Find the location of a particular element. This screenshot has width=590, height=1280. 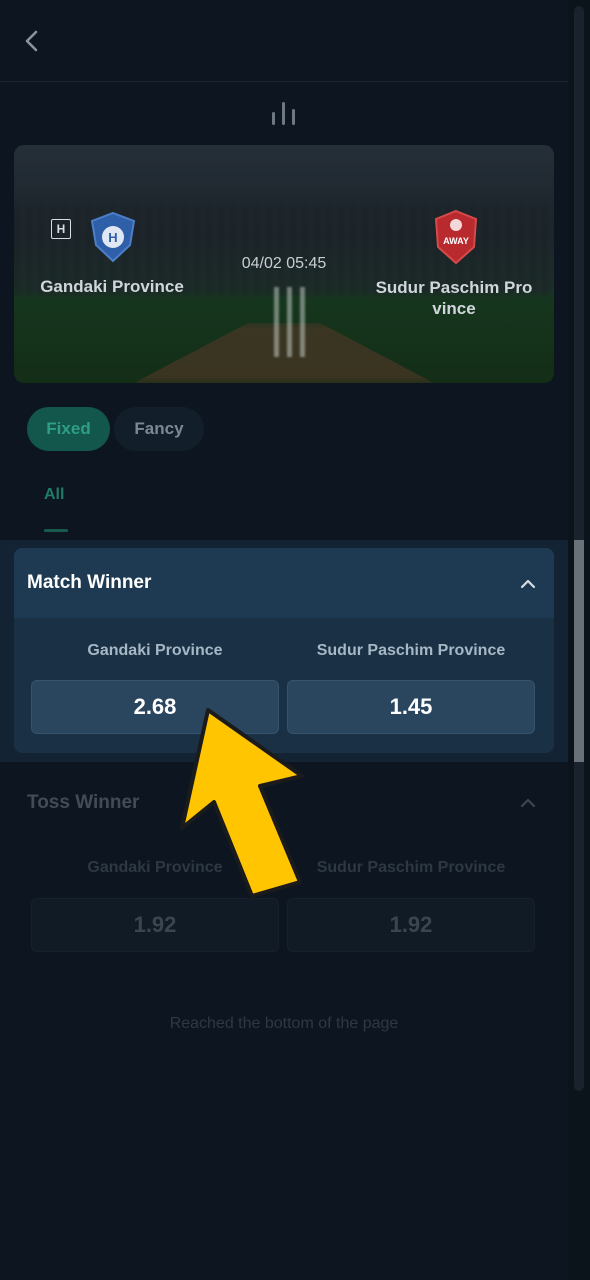

chevron-left-icon is located at coordinates (31, 41).